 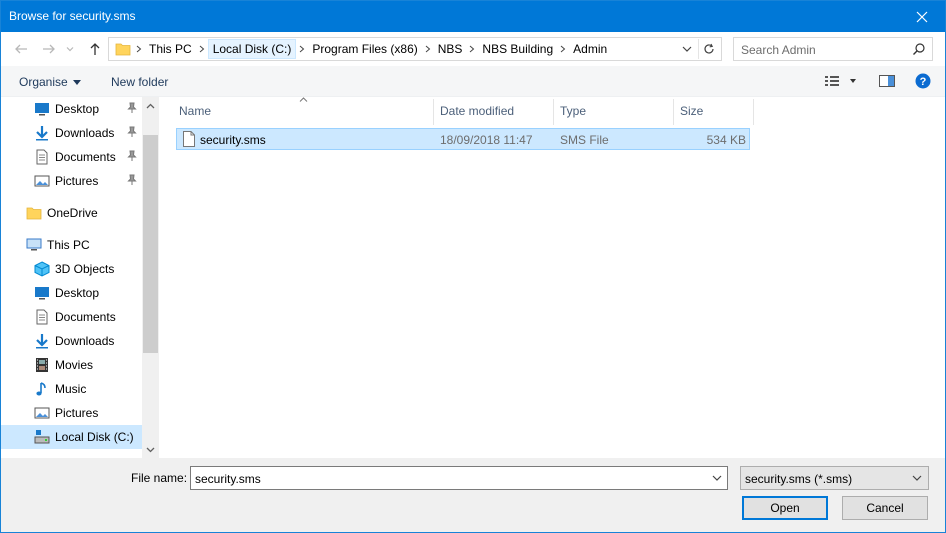 What do you see at coordinates (43, 82) in the screenshot?
I see `organise-label: Organise` at bounding box center [43, 82].